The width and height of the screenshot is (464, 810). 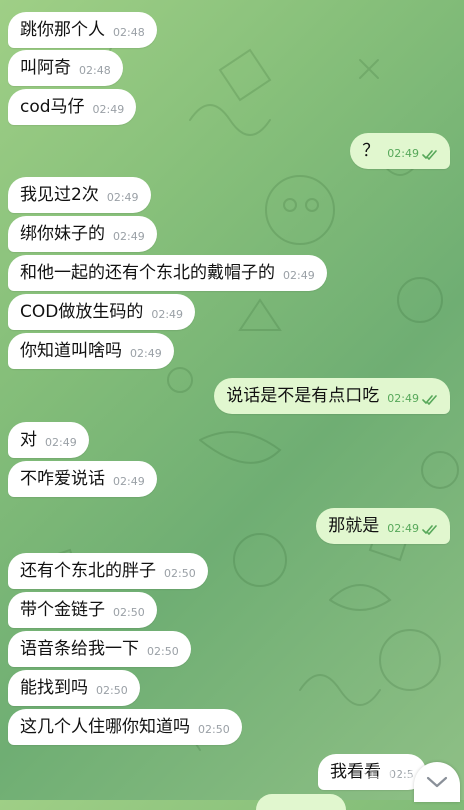 I want to click on message-text: cod马仔, so click(x=52, y=107).